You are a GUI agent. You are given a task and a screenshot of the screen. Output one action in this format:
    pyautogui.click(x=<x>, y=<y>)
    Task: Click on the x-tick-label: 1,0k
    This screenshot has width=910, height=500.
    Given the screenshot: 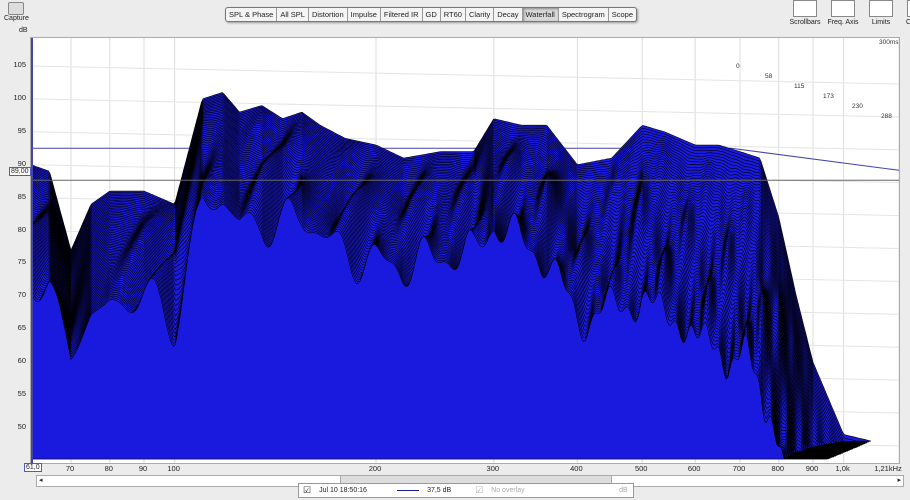 What is the action you would take?
    pyautogui.click(x=842, y=468)
    